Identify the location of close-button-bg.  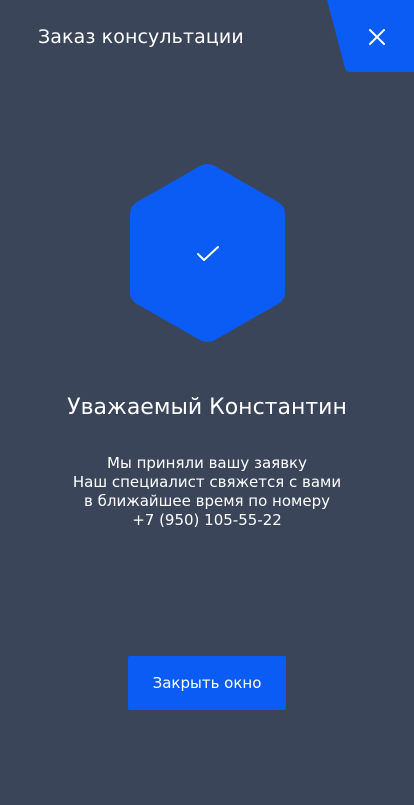
(370, 36).